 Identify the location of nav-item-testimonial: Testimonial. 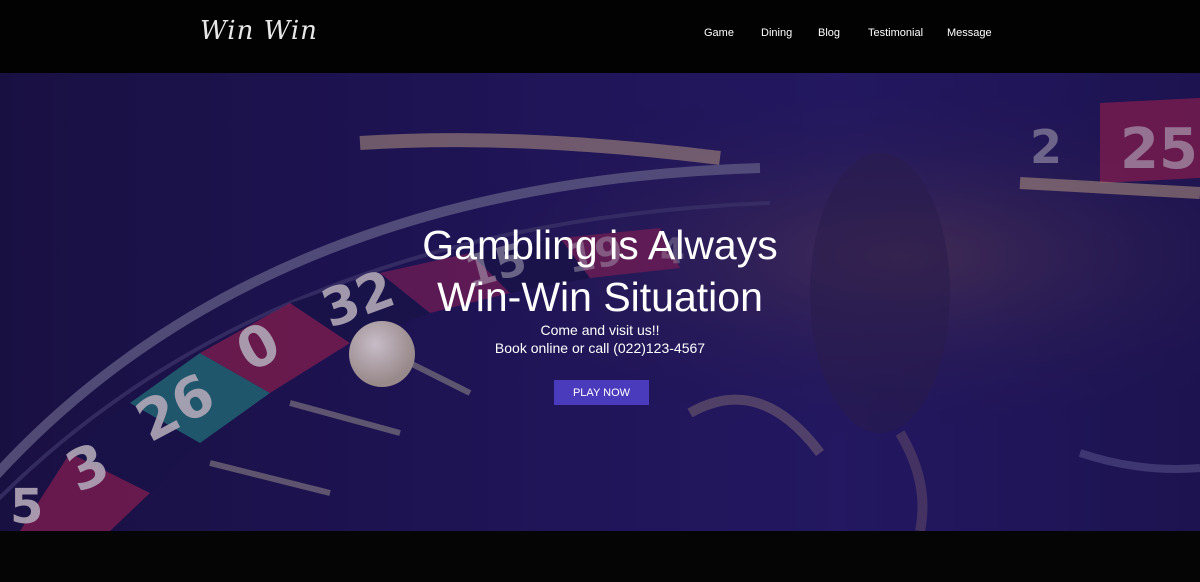
(895, 33).